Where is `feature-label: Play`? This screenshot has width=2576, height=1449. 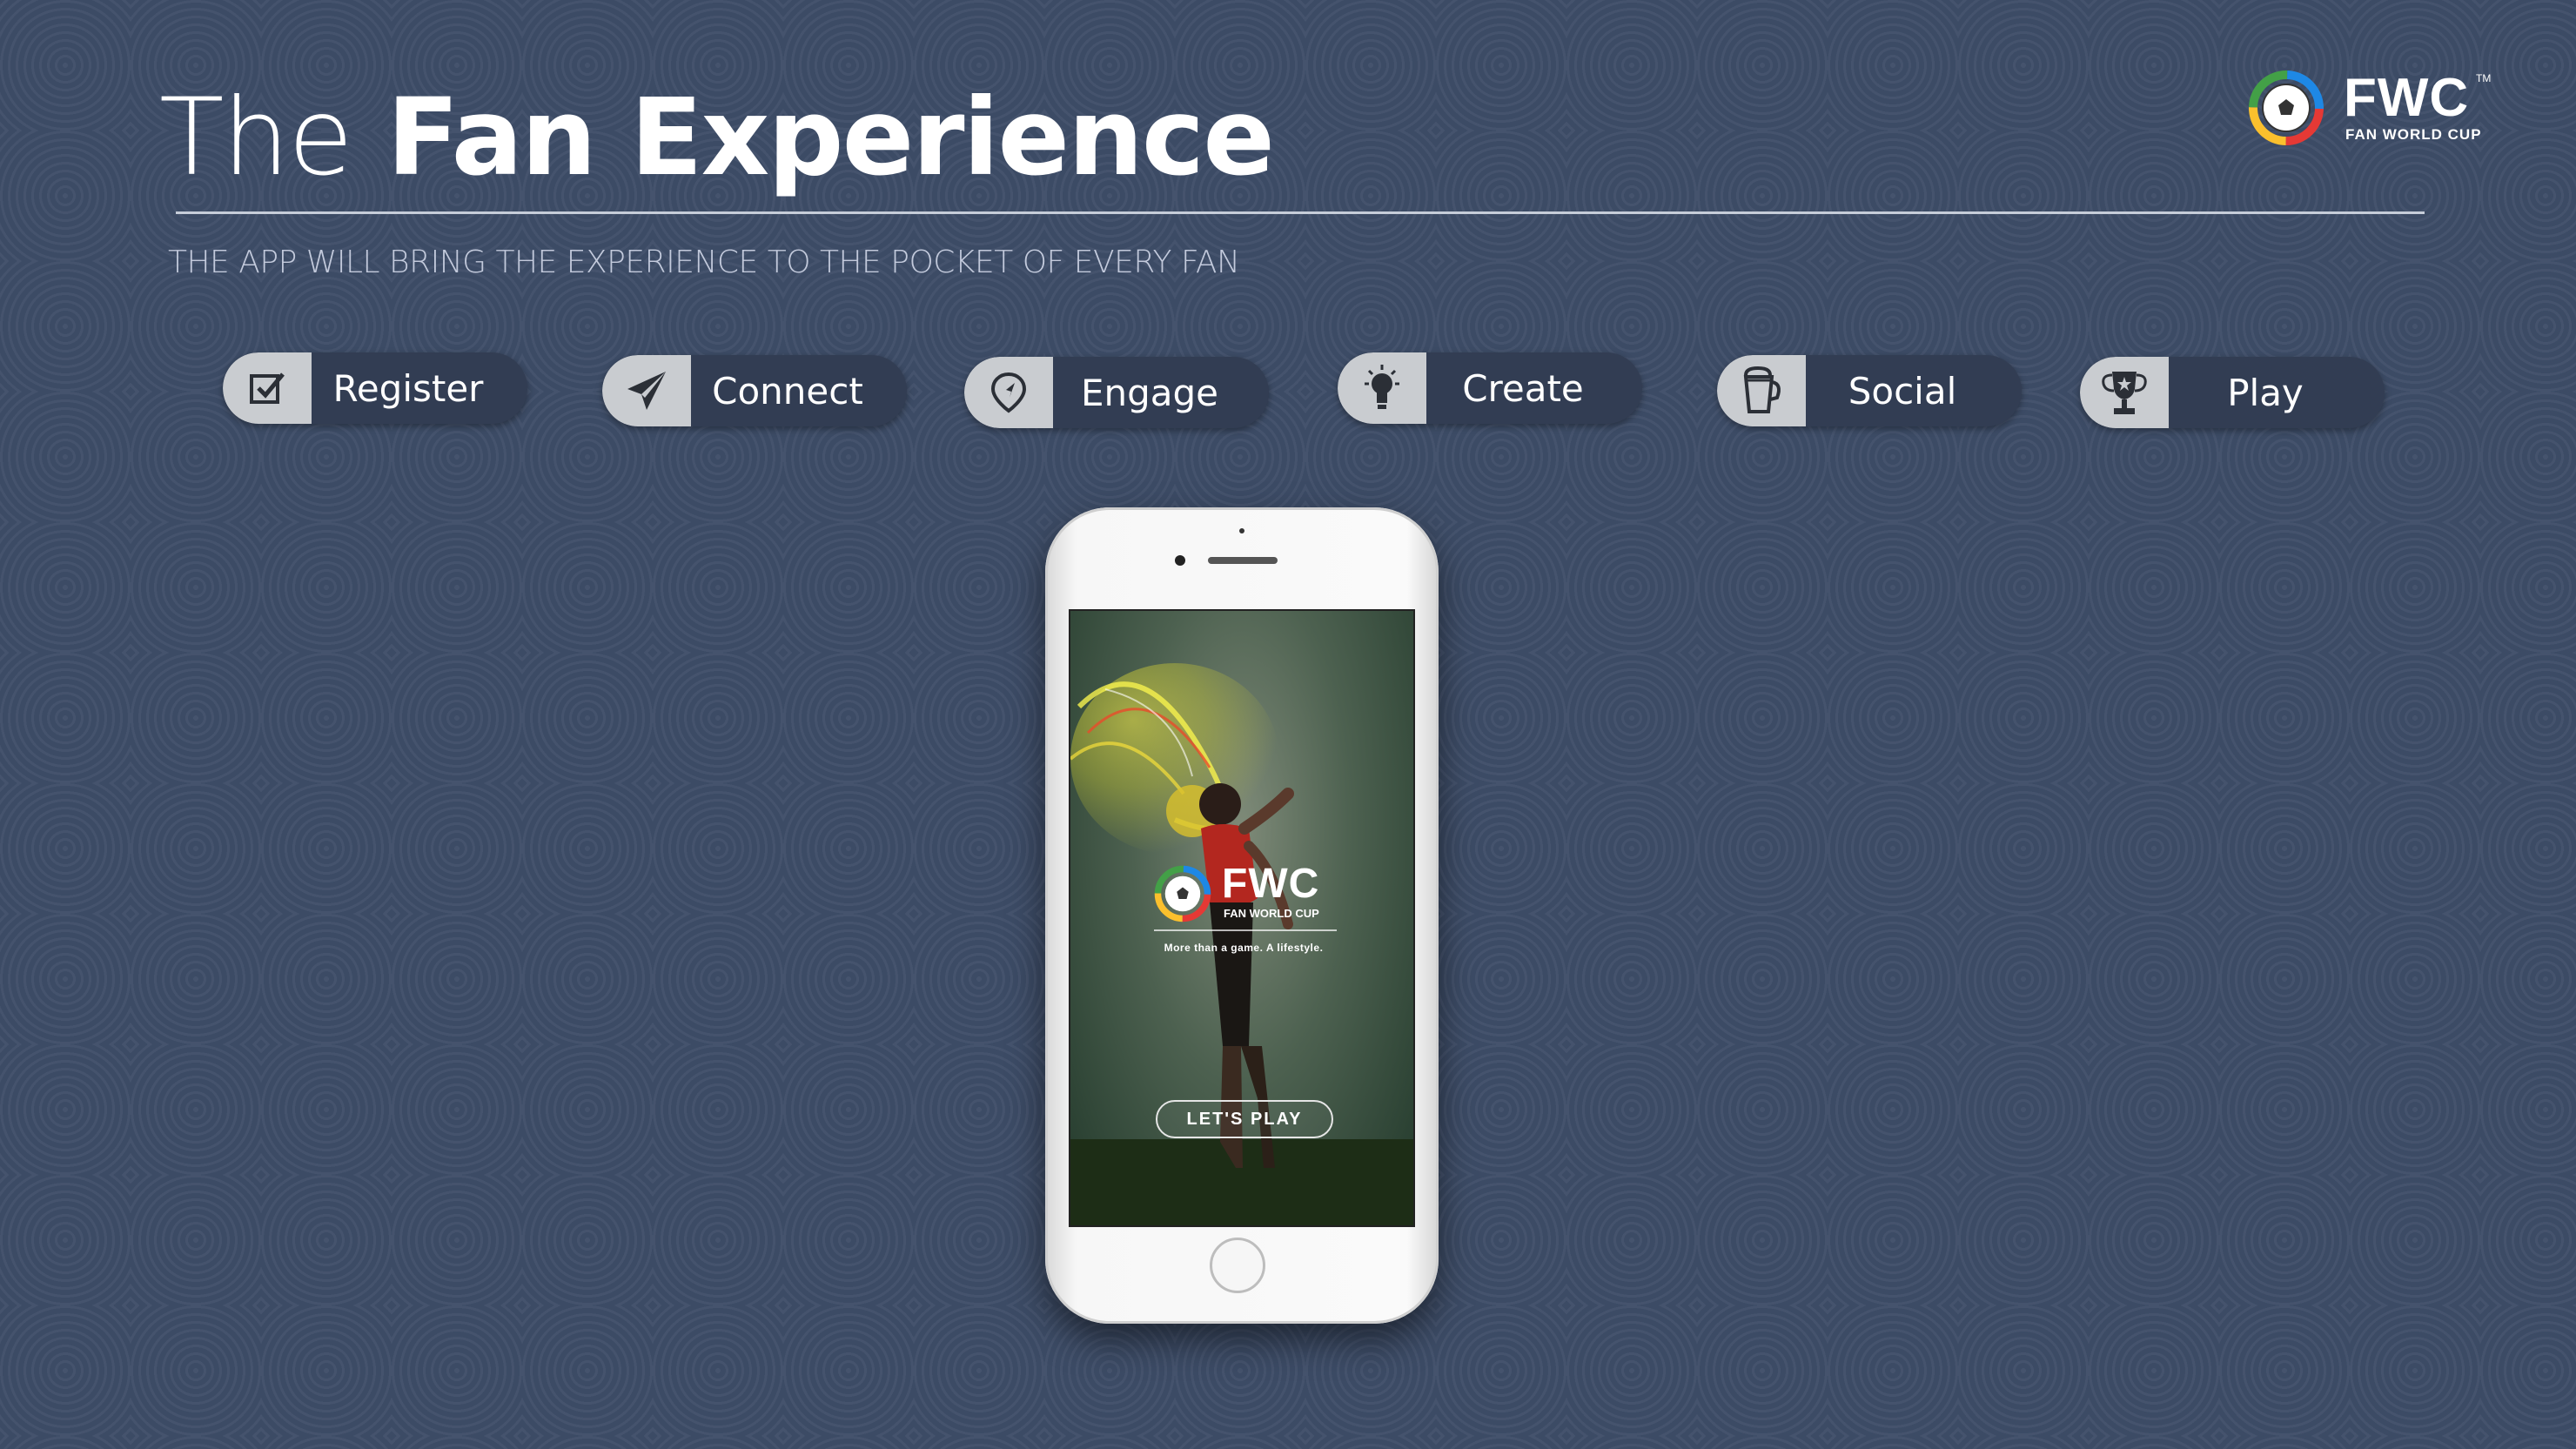
feature-label: Play is located at coordinates (2265, 392).